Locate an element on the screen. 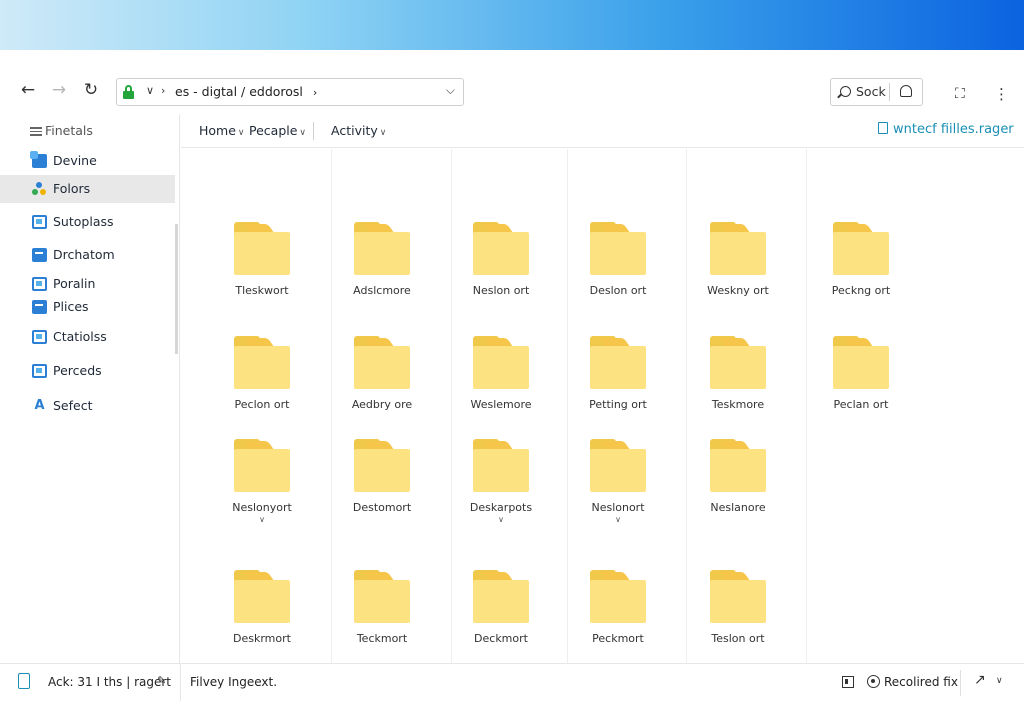  more-options-icon: ⋮ is located at coordinates (1001, 94).